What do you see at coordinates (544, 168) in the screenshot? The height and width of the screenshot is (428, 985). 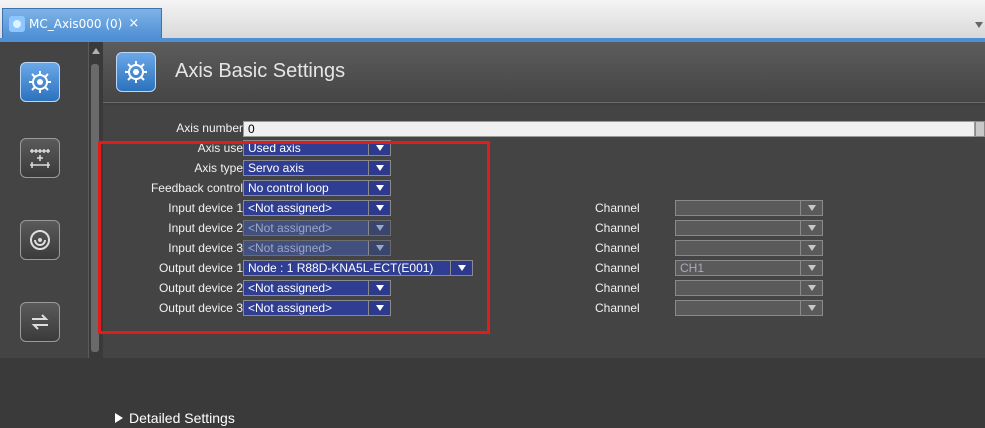 I see `axis-type-row: Axis type Servo axis` at bounding box center [544, 168].